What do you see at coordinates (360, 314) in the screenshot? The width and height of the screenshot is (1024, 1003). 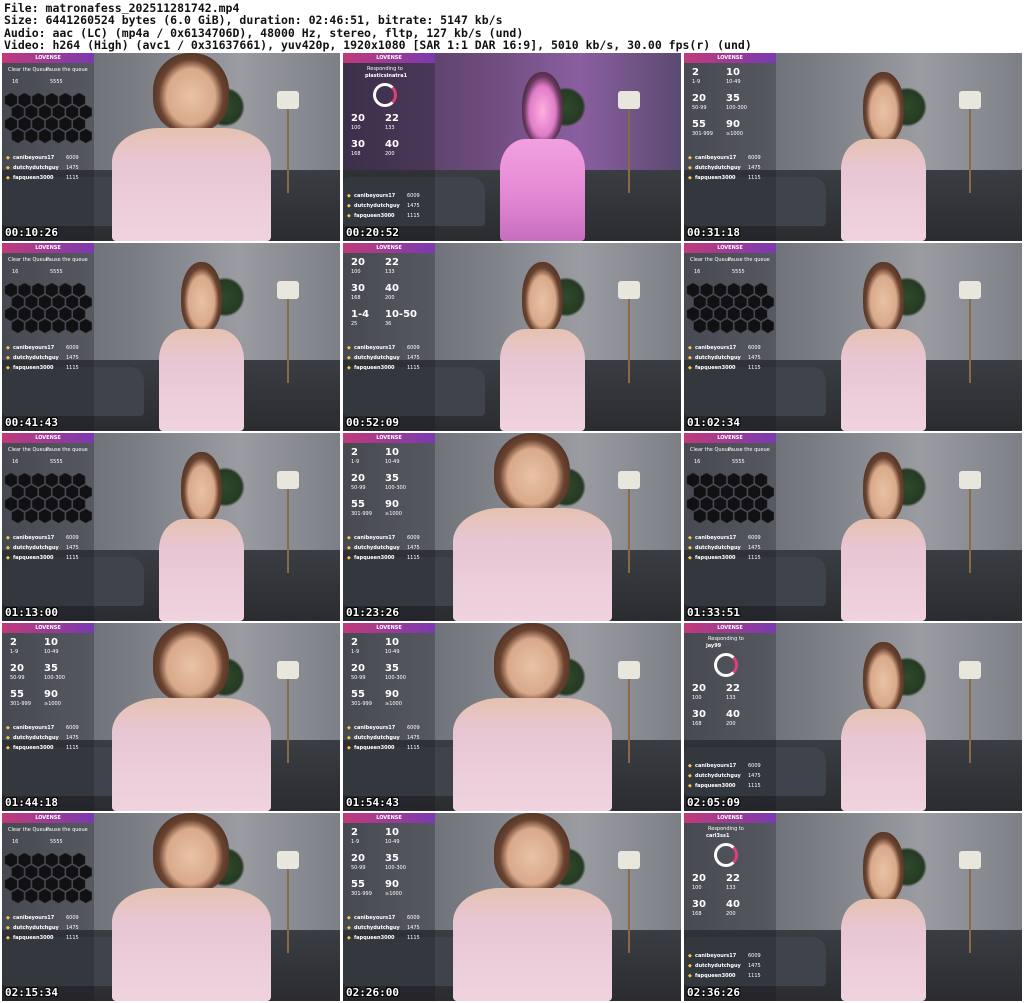 I see `tier-value: 1-4` at bounding box center [360, 314].